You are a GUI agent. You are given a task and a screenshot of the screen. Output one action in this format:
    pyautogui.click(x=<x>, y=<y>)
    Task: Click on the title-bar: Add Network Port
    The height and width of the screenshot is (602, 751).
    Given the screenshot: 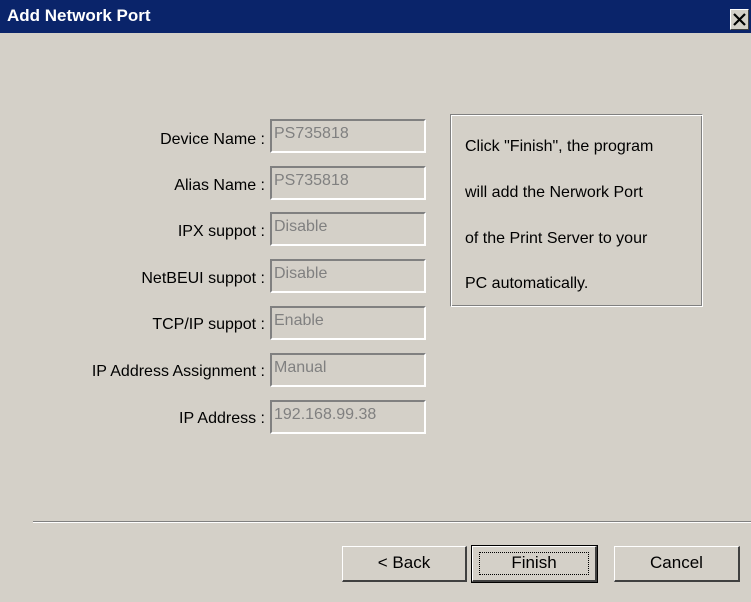 What is the action you would take?
    pyautogui.click(x=375, y=16)
    